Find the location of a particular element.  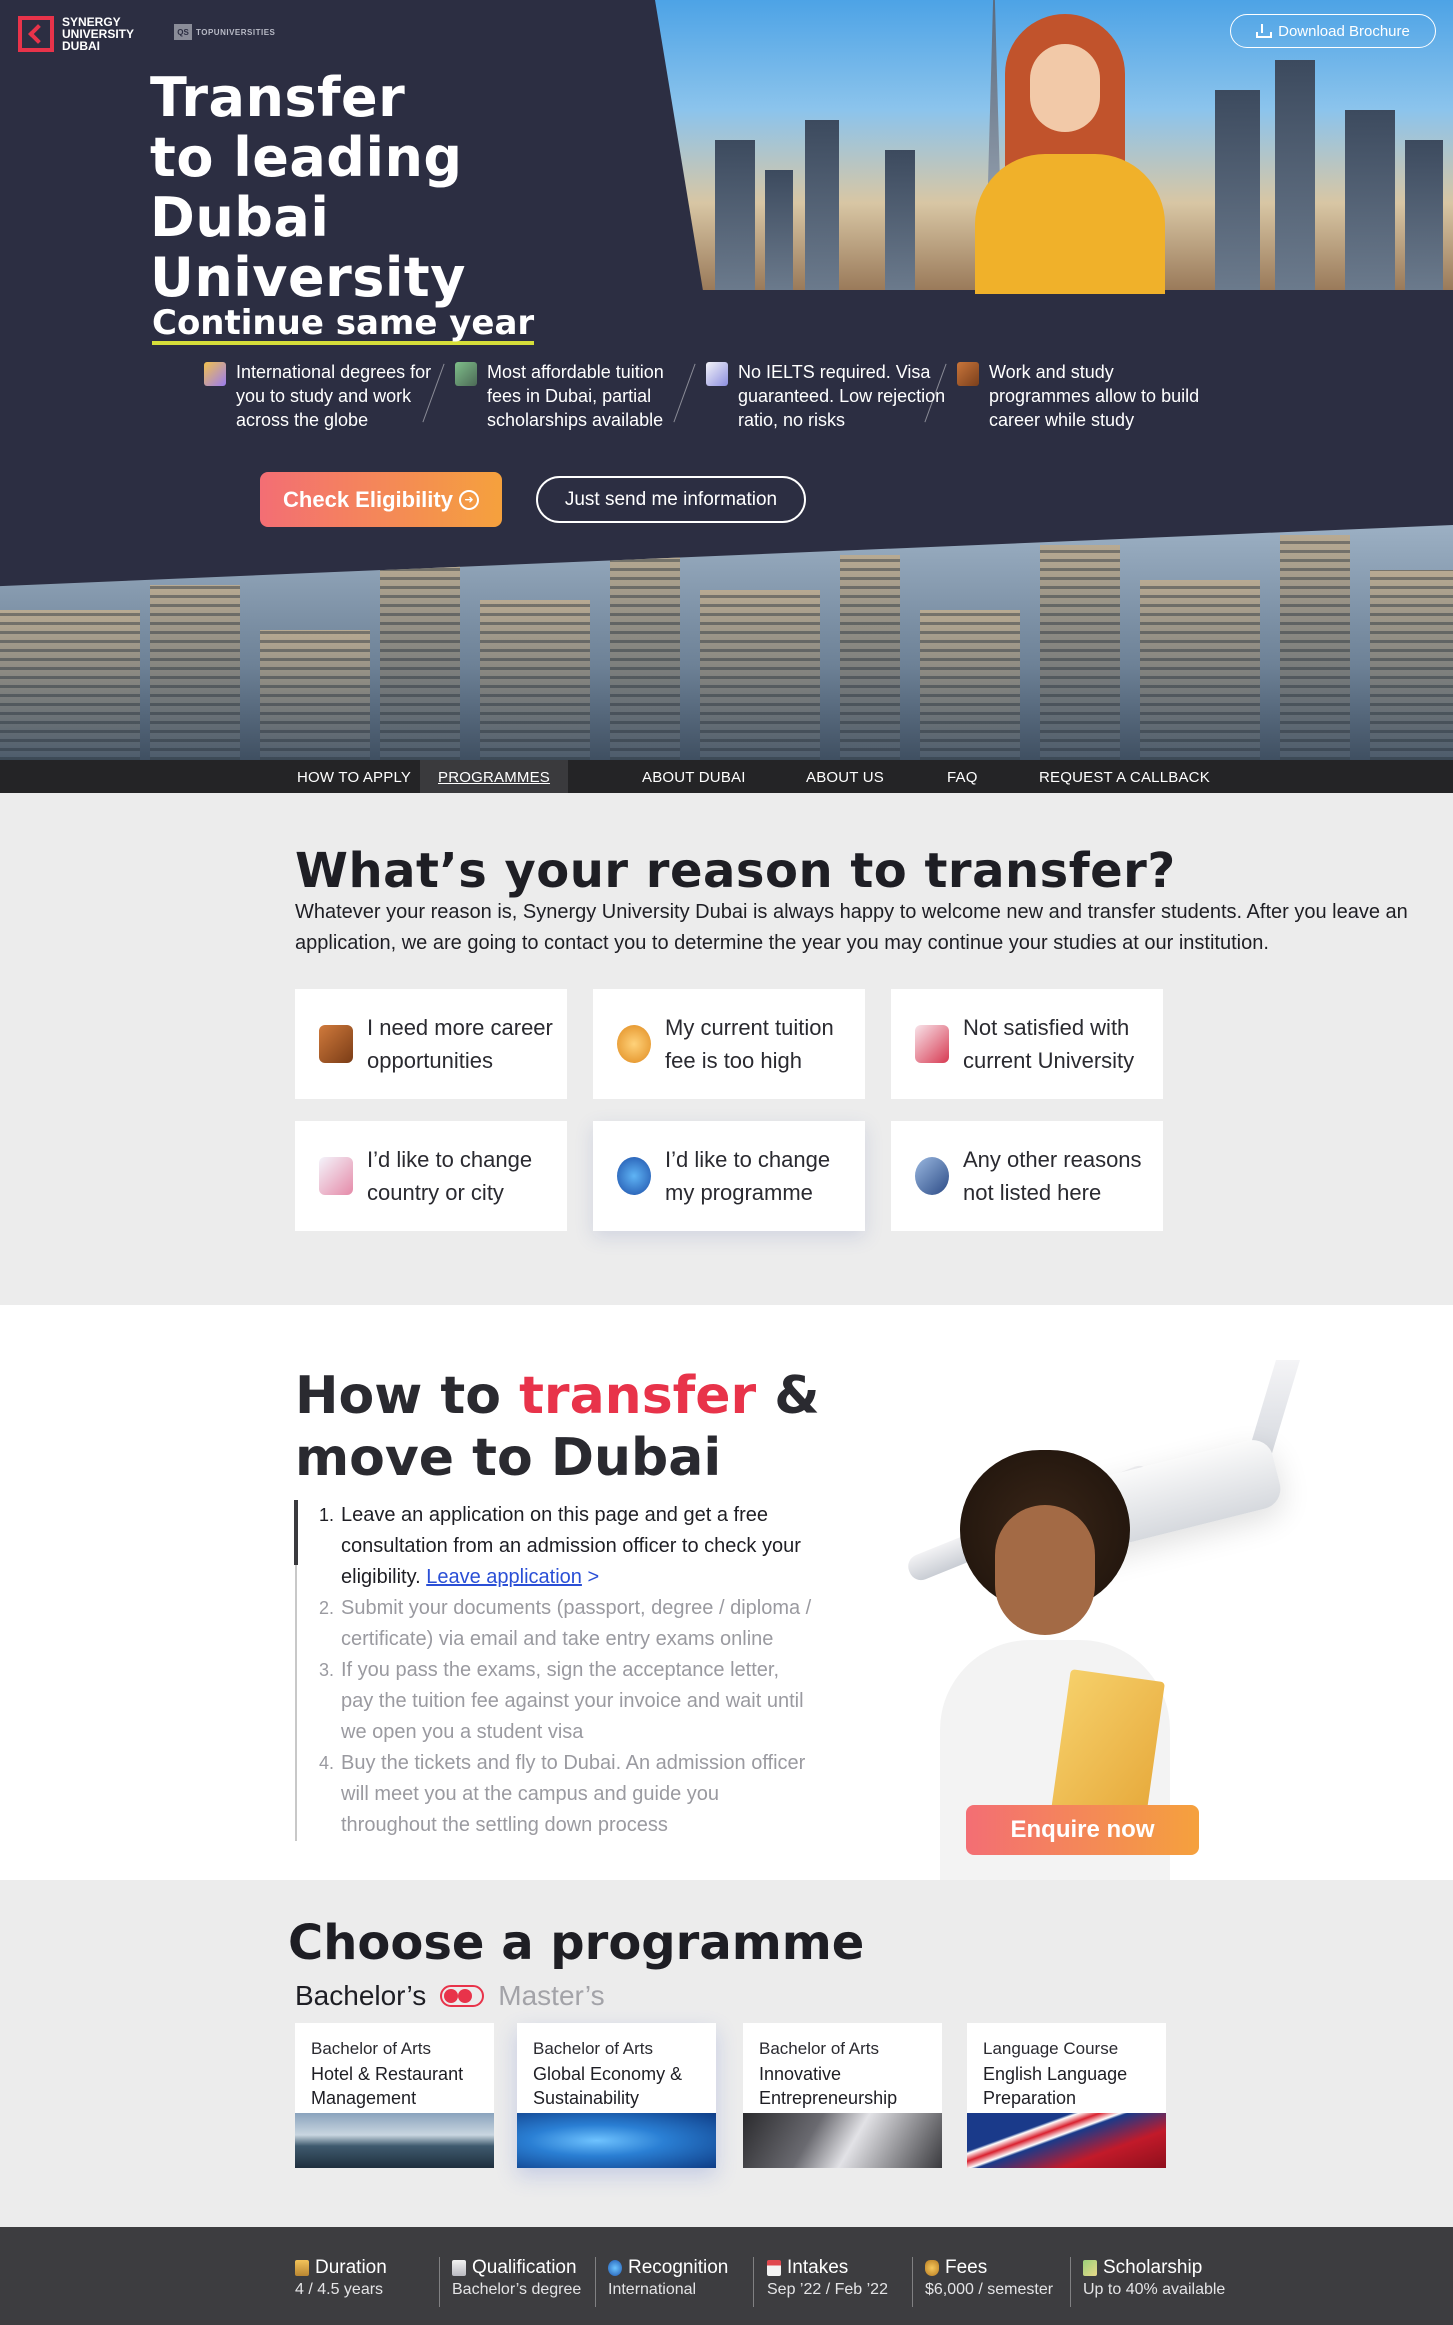

calendar-icon is located at coordinates (774, 2268).